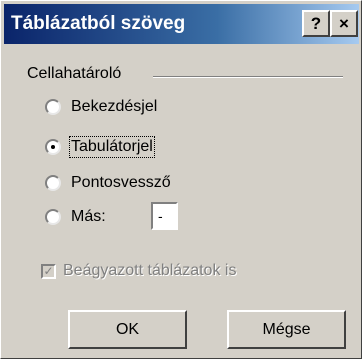  I want to click on cancel-button: Mégse, so click(286, 329).